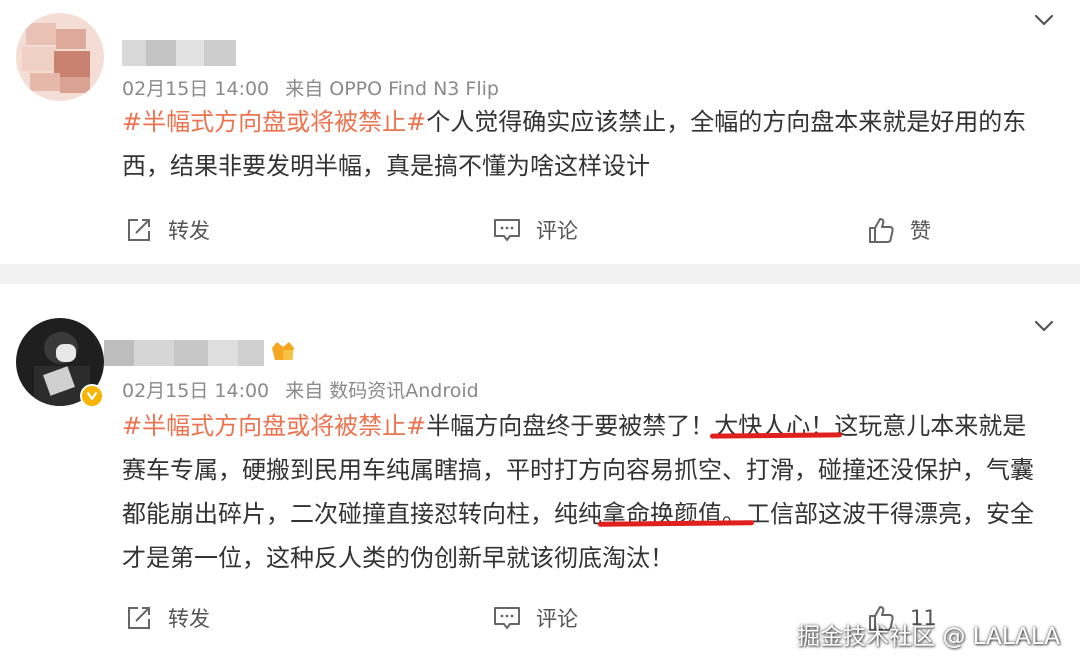  I want to click on like-icon, so click(881, 230).